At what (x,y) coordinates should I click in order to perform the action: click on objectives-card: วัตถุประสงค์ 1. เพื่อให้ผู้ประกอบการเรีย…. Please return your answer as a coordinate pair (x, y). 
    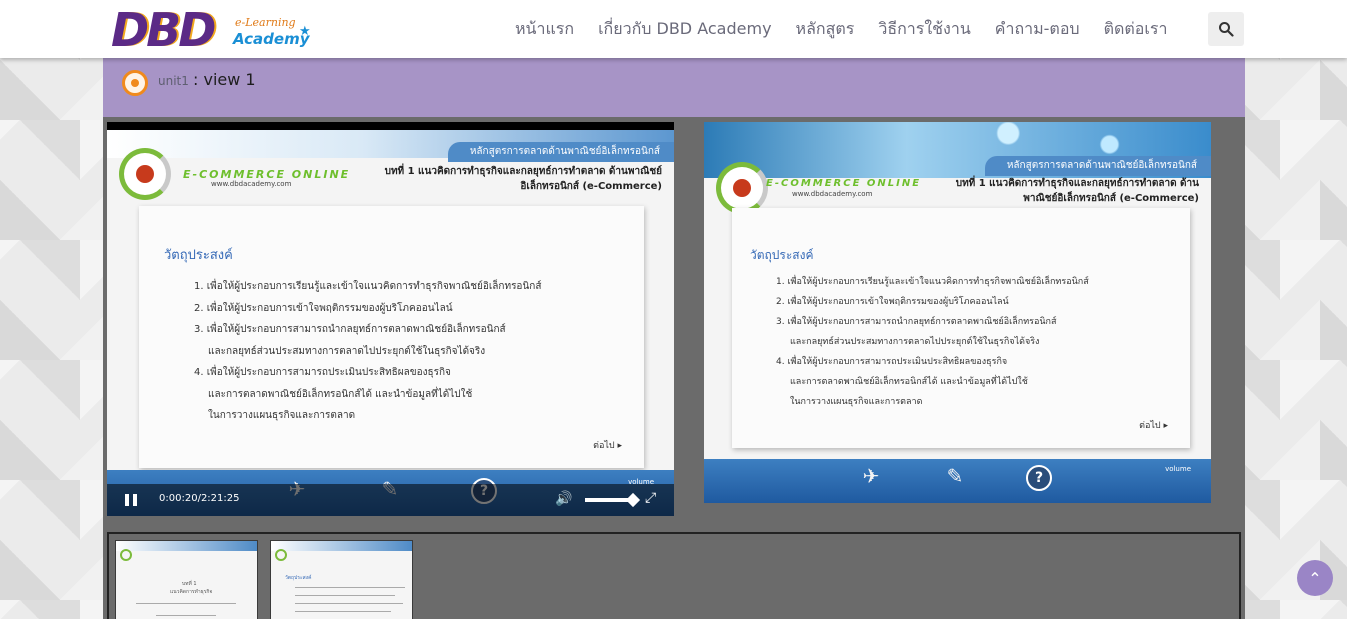
    Looking at the image, I should click on (961, 328).